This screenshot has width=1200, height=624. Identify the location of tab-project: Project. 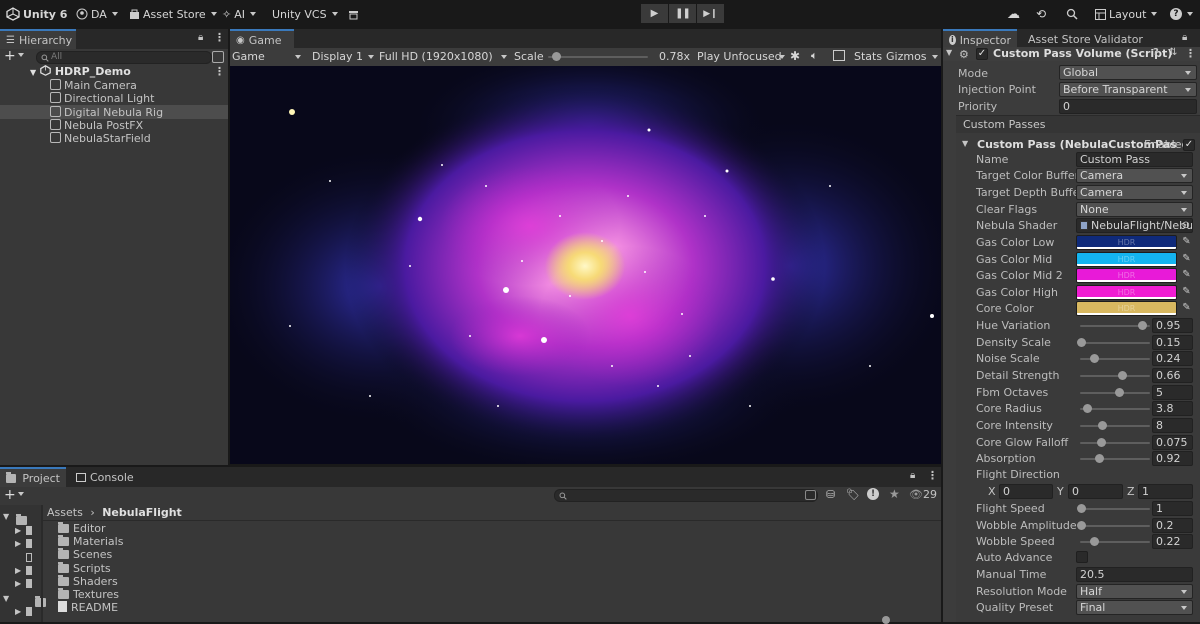
(33, 477).